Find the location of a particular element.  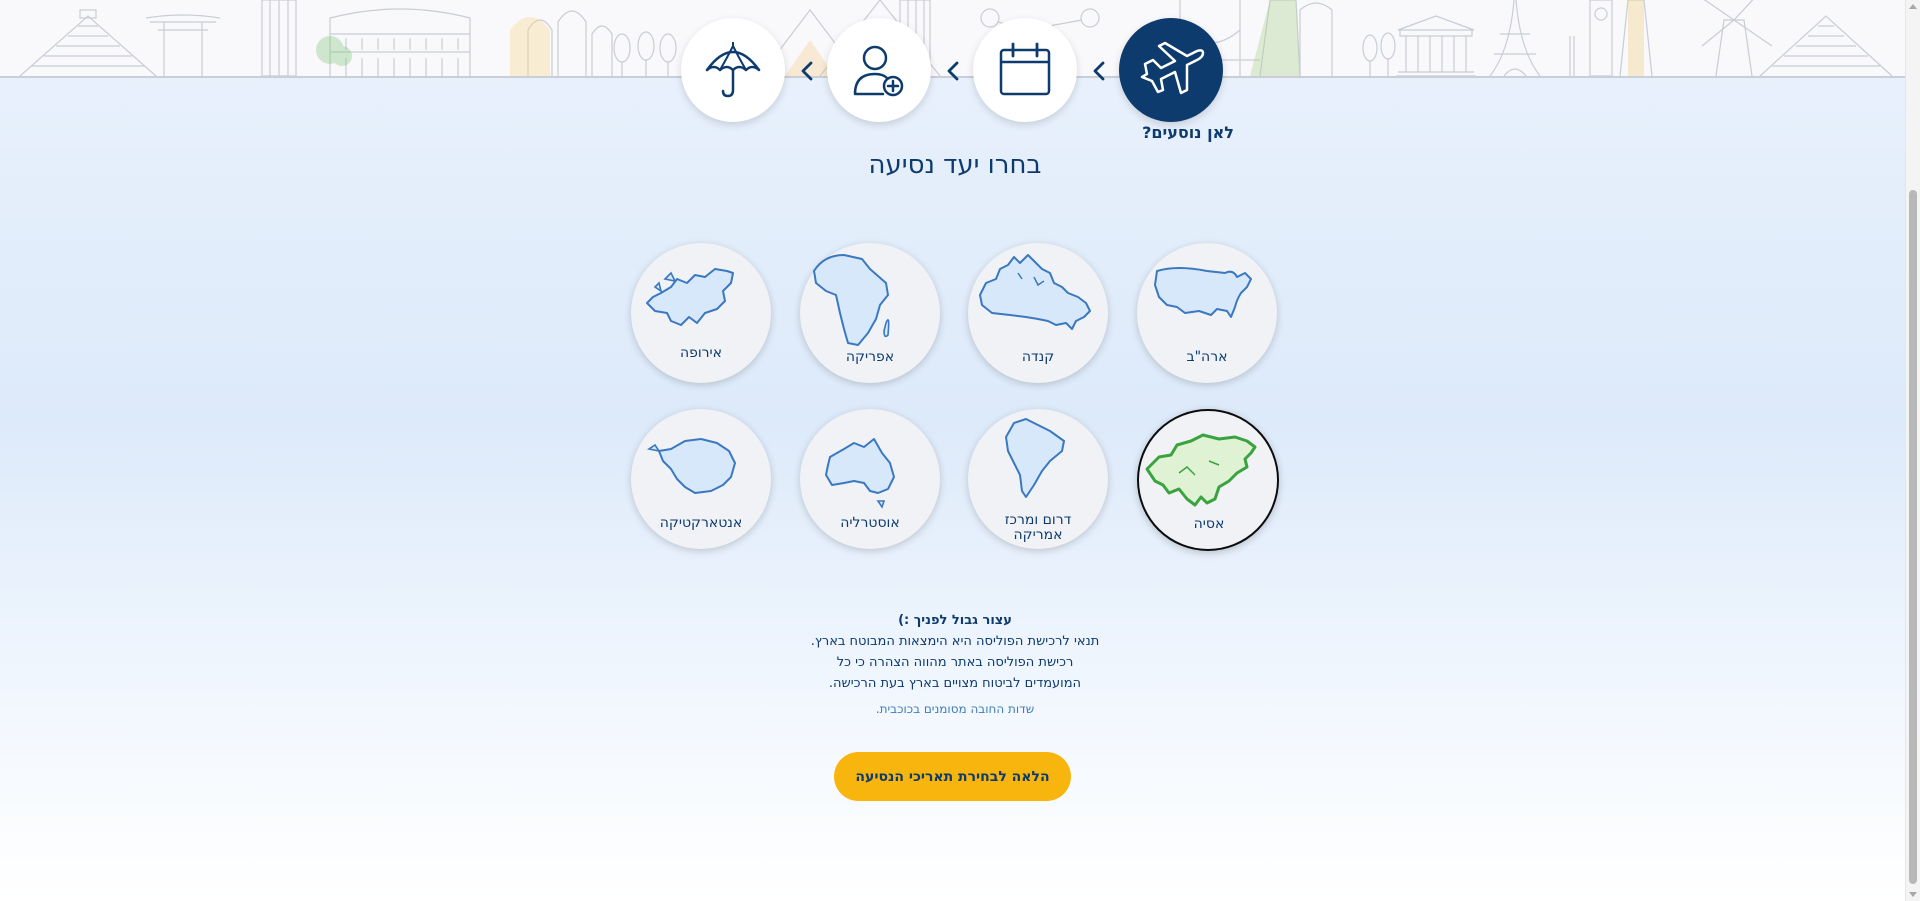

destination-label-line1: דרום ומרכז is located at coordinates (1038, 520).